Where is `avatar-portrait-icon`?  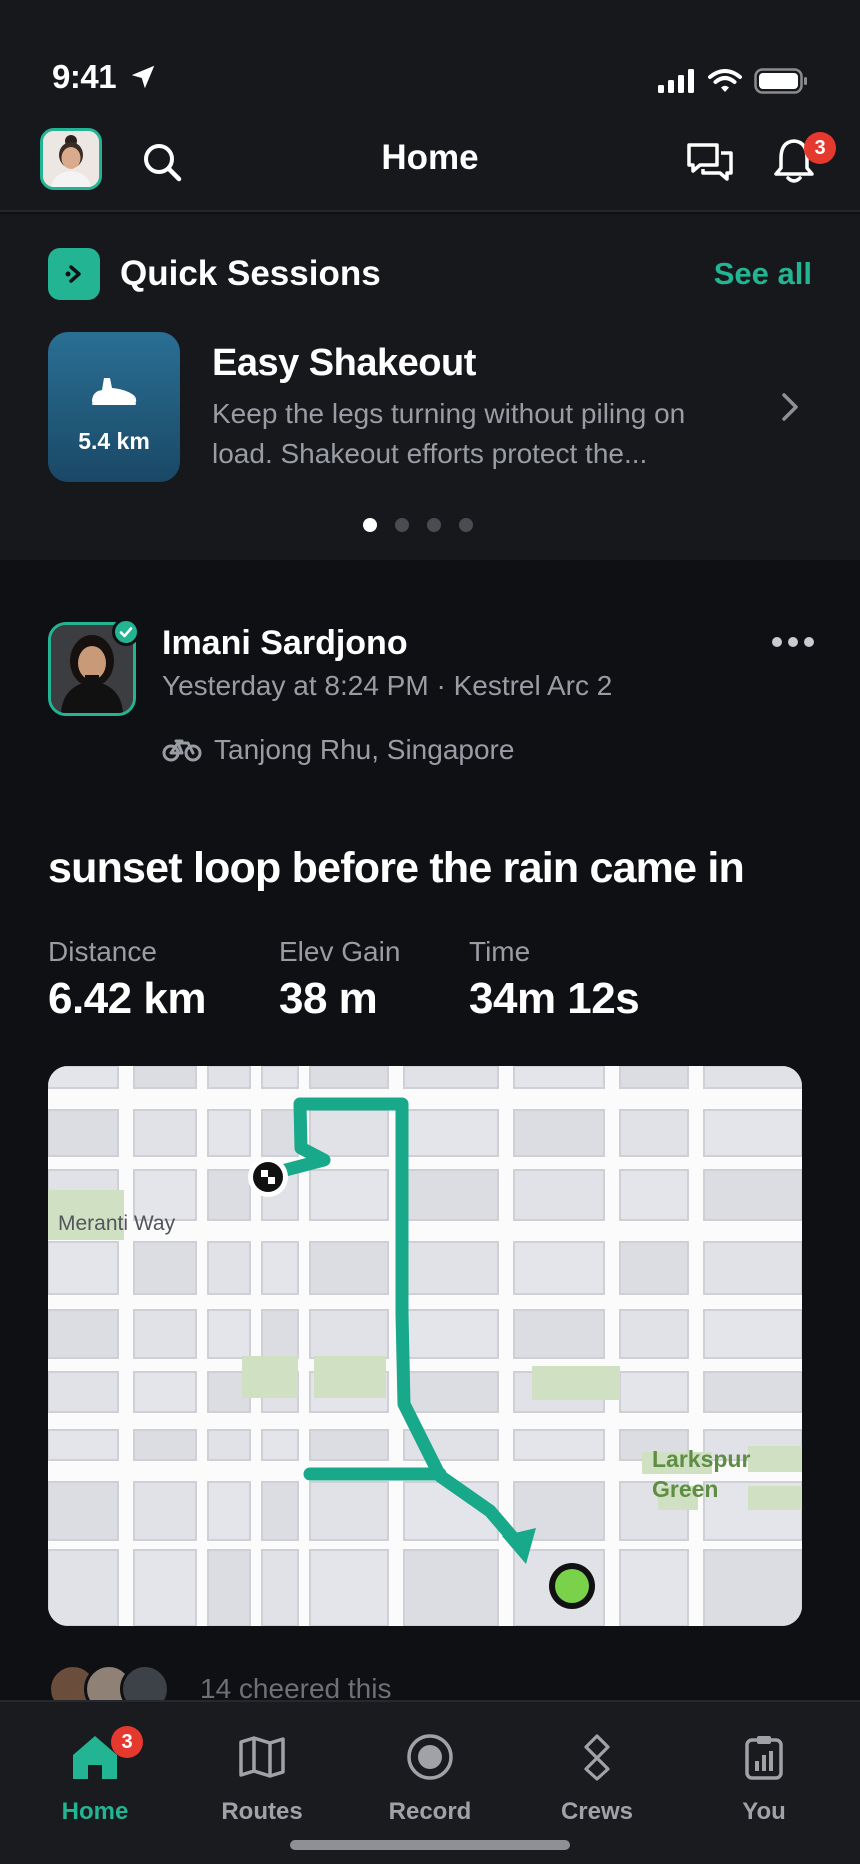
avatar-portrait-icon is located at coordinates (71, 159).